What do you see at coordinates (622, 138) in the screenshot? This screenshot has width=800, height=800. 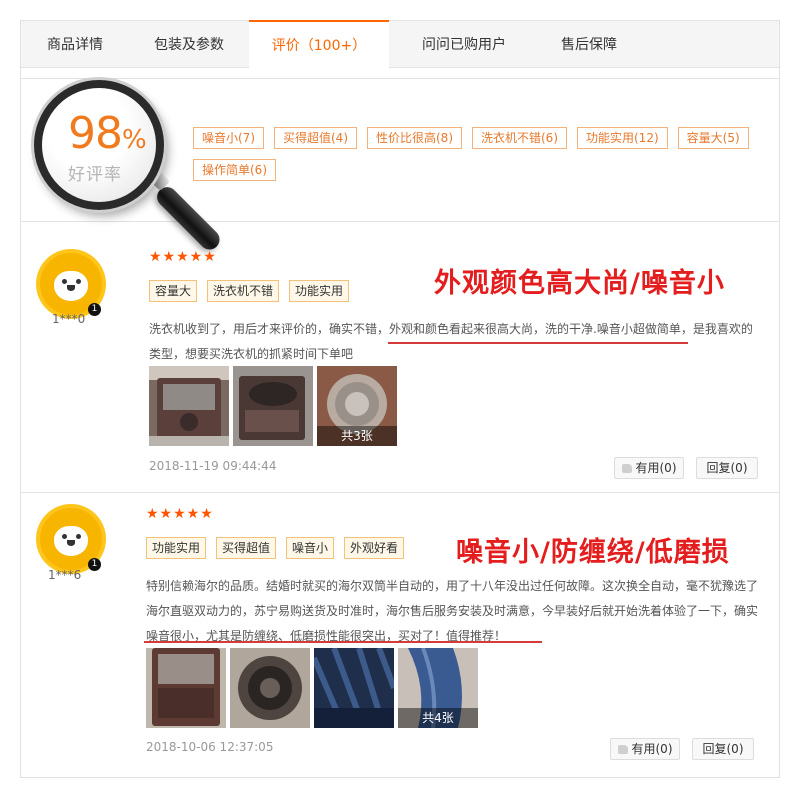 I see `summary-tag: 功能实用(12)` at bounding box center [622, 138].